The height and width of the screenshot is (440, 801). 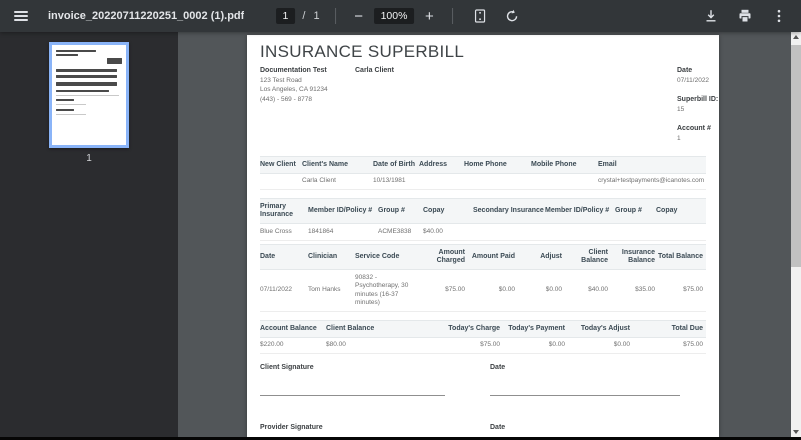 I want to click on cell-client-balance: $40.00, so click(x=598, y=290).